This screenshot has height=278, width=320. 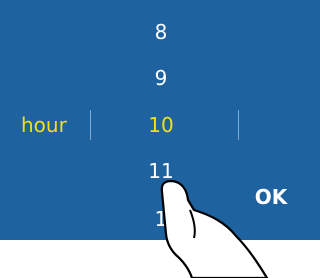 I want to click on hand-pointer-icon, so click(x=214, y=228).